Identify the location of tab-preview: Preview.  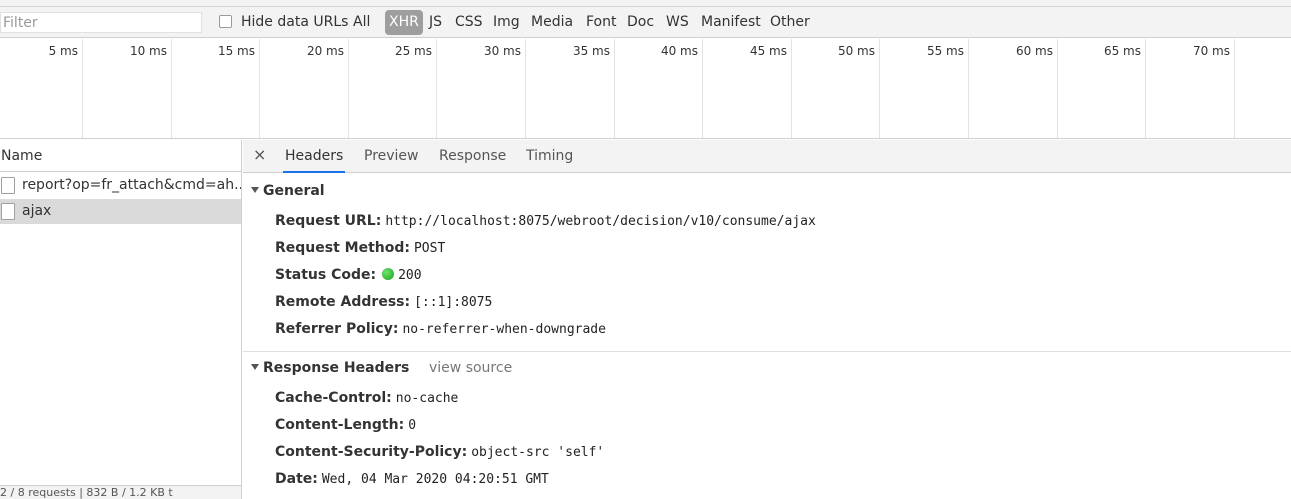
(391, 156).